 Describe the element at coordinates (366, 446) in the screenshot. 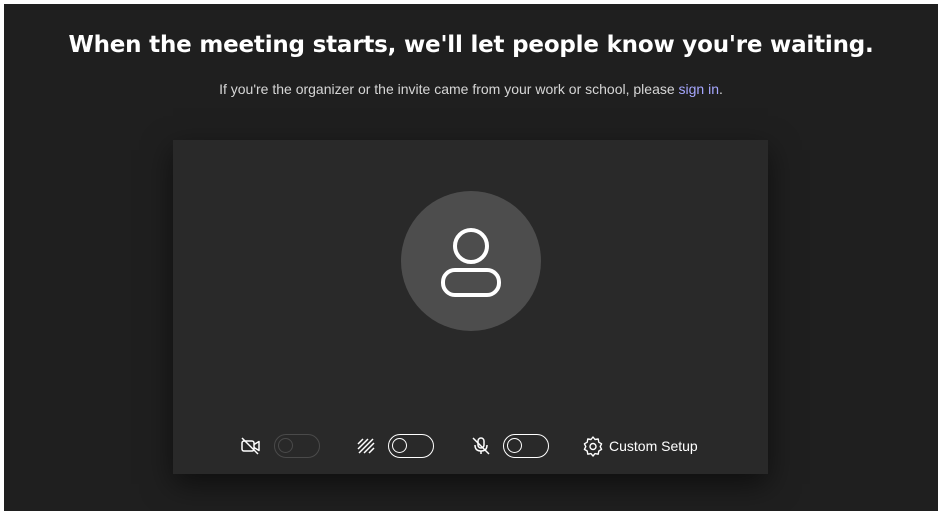

I see `background-blur-icon` at that location.